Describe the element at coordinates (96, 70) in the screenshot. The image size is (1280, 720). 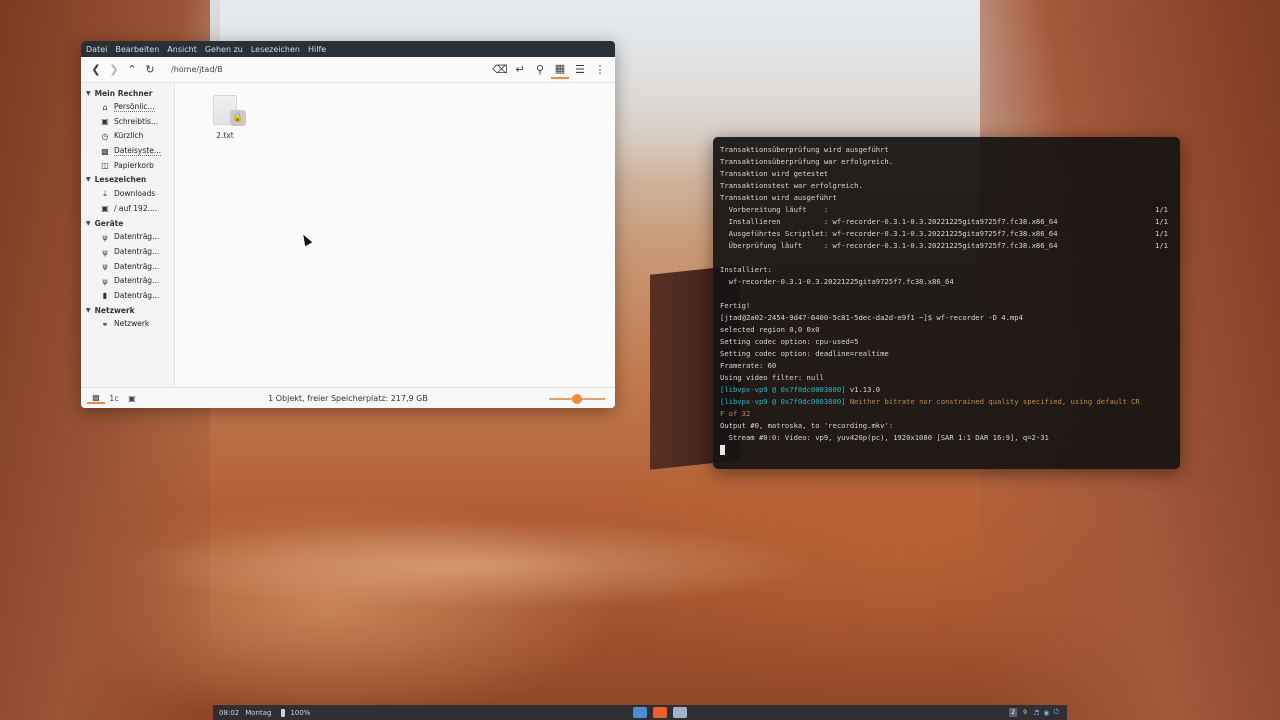
I see `back-icon: ❮` at that location.